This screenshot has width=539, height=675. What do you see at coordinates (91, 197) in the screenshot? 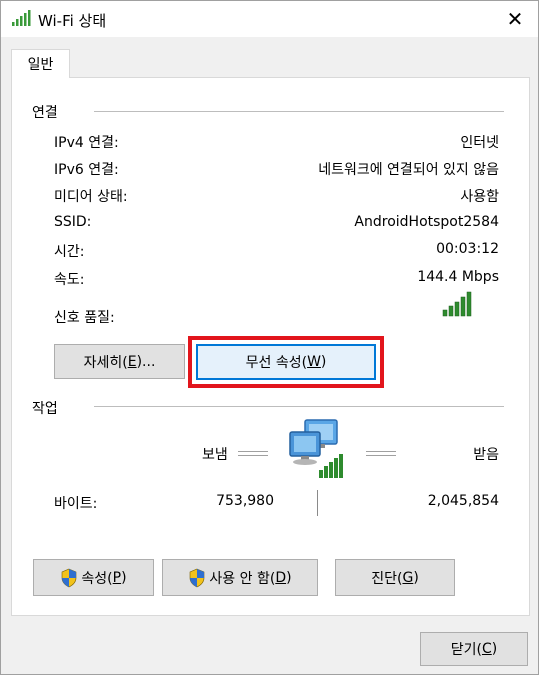
I see `media-state-label: 미디어 상태:` at bounding box center [91, 197].